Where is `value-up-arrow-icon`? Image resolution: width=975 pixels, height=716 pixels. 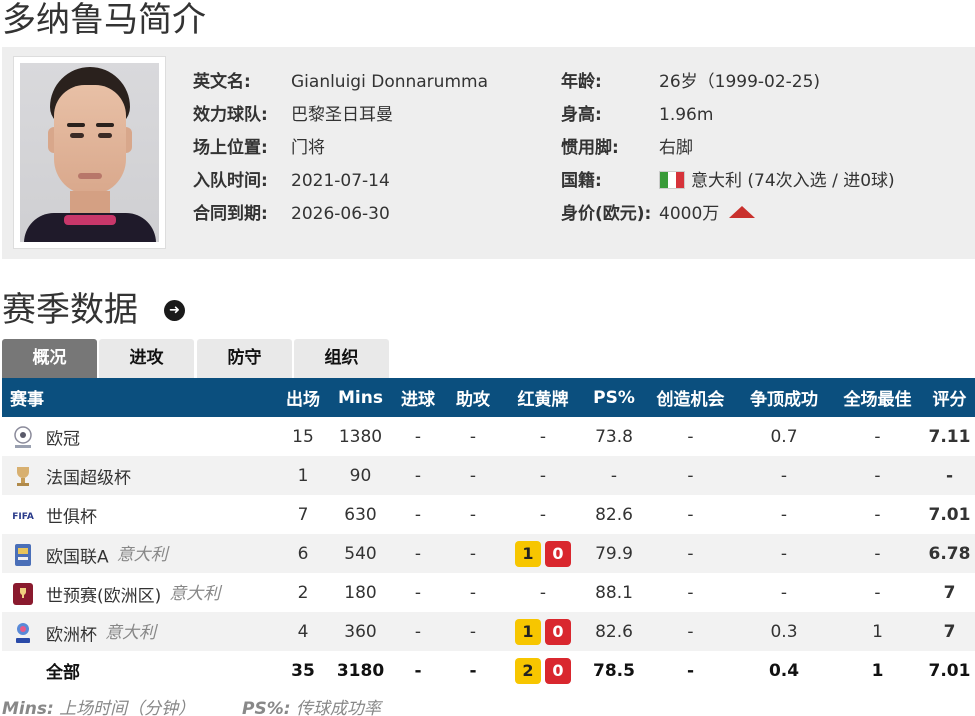
value-up-arrow-icon is located at coordinates (742, 212).